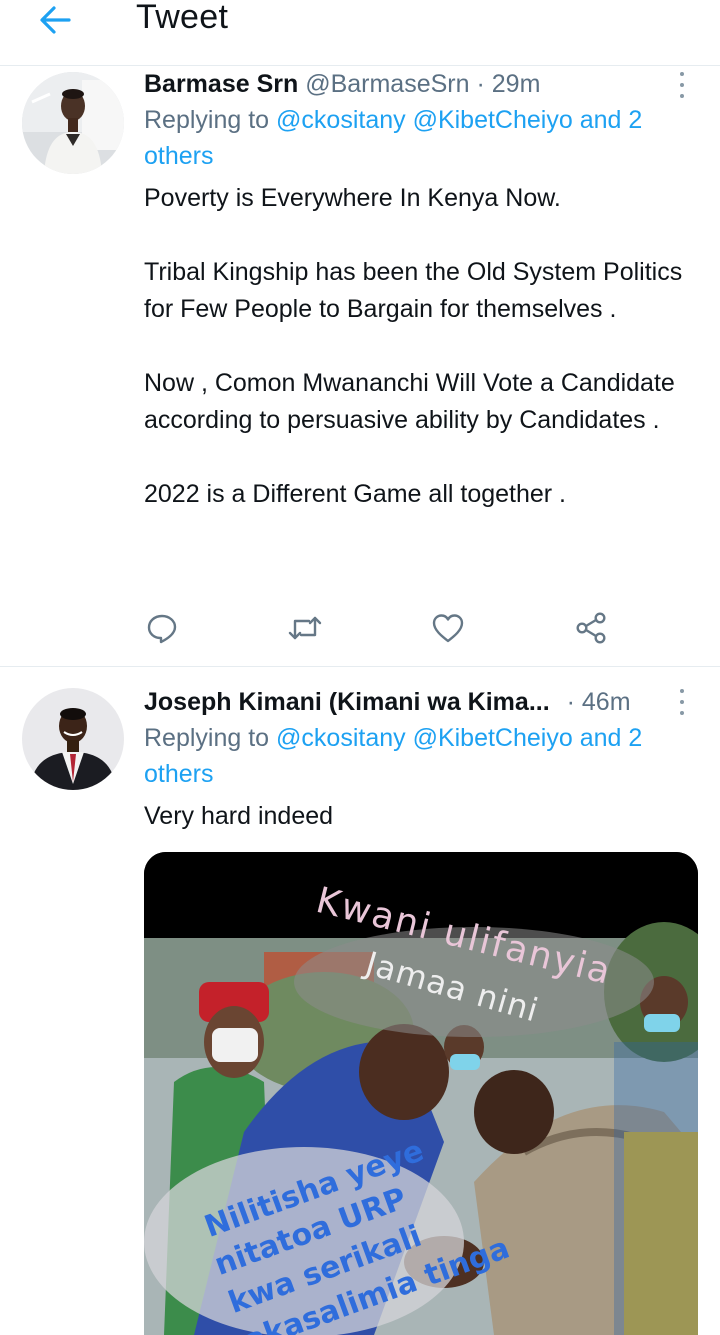 This screenshot has width=720, height=1335. Describe the element at coordinates (379, 628) in the screenshot. I see `tweet-actions` at that location.